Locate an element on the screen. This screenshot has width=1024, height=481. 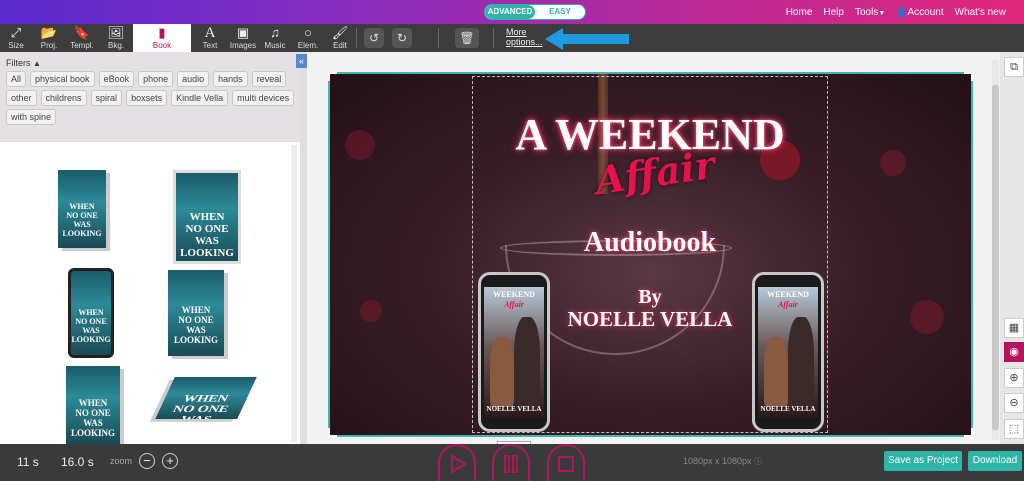
grid-icon: ▦ is located at coordinates (1014, 328).